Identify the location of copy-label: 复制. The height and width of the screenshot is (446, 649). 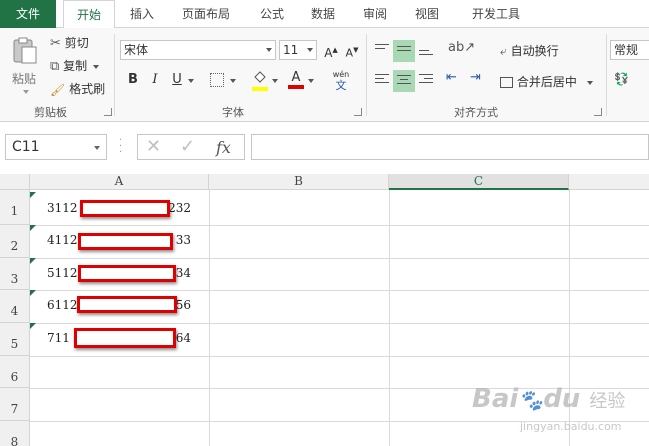
(75, 66).